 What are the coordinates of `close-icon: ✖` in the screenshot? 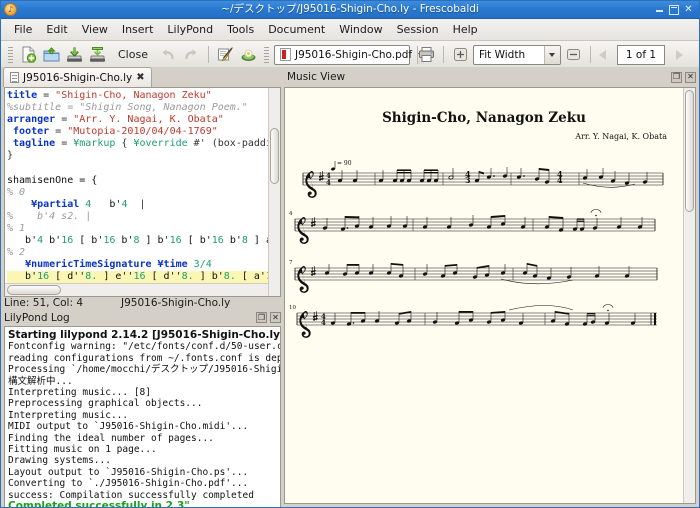 It's located at (140, 77).